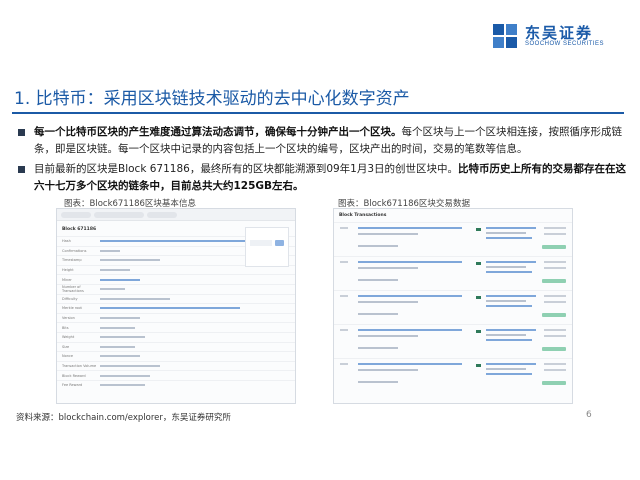 The image size is (640, 480). Describe the element at coordinates (74, 250) in the screenshot. I see `block-info-label: Confirmations` at that location.